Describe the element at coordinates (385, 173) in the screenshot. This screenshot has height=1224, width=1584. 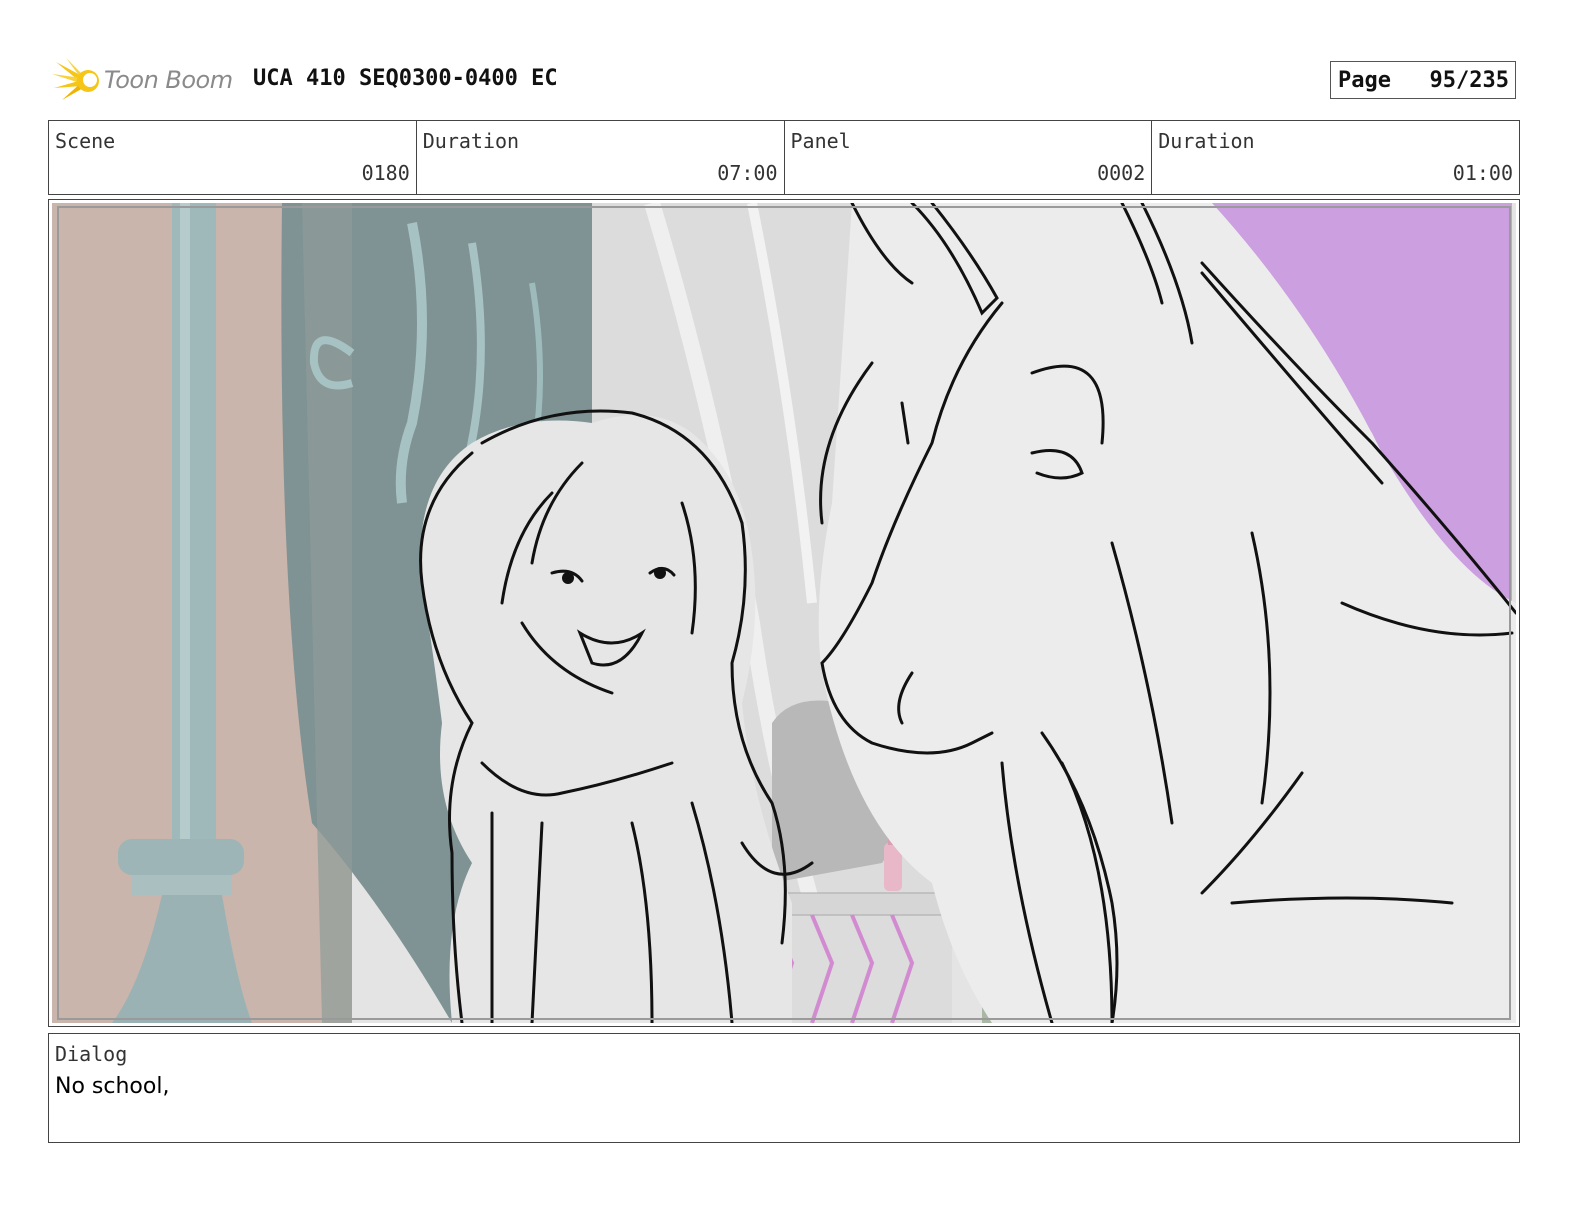
I see `scene-value: 0180` at that location.